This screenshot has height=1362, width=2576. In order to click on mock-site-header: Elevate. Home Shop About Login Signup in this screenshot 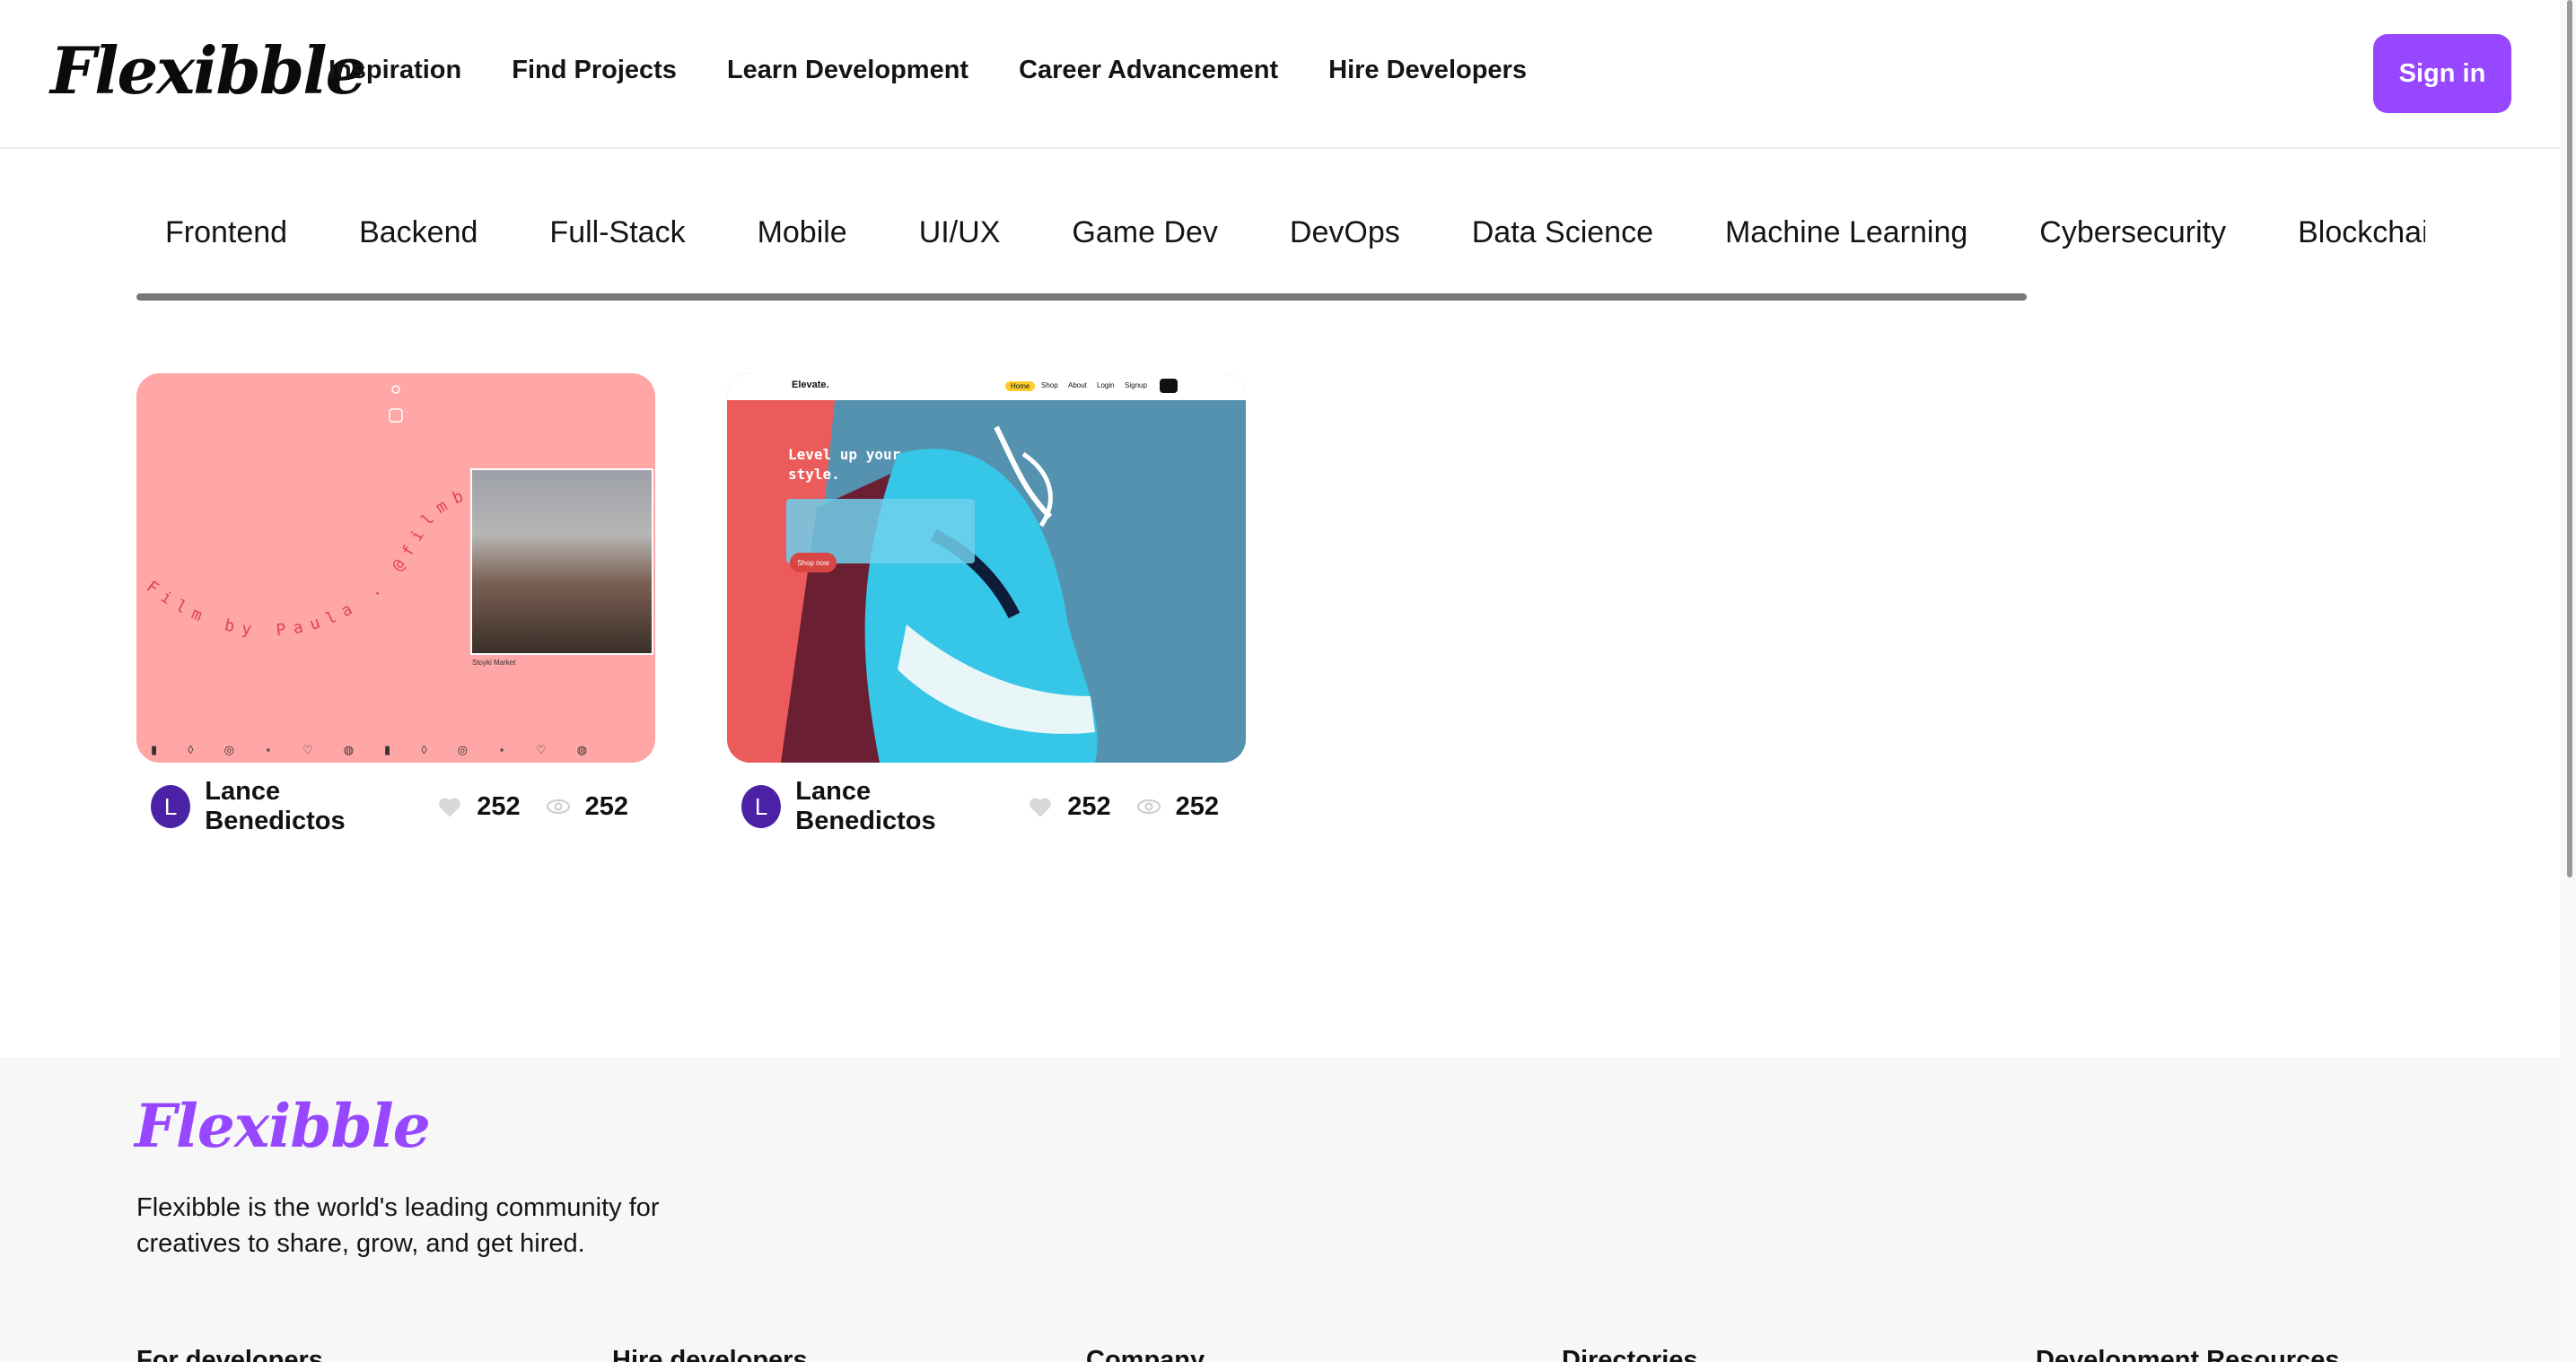, I will do `click(986, 386)`.